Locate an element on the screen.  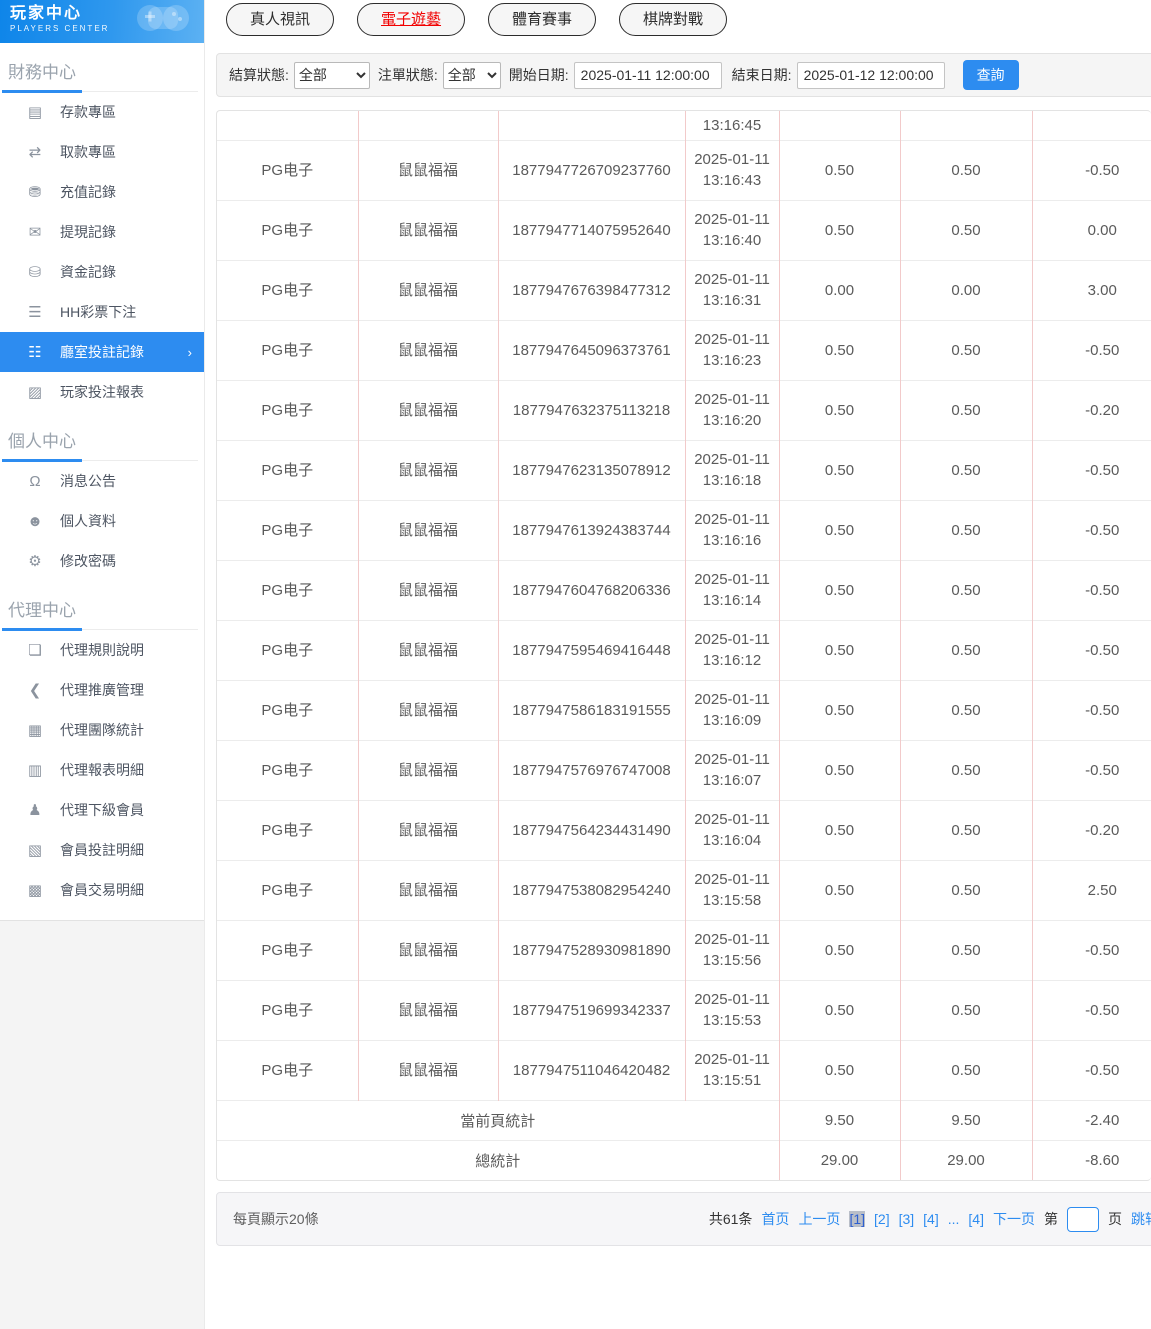
game-category-tabs: 真人視訊 電子遊藝 體育賽事 棋牌對戰 is located at coordinates (683, 18).